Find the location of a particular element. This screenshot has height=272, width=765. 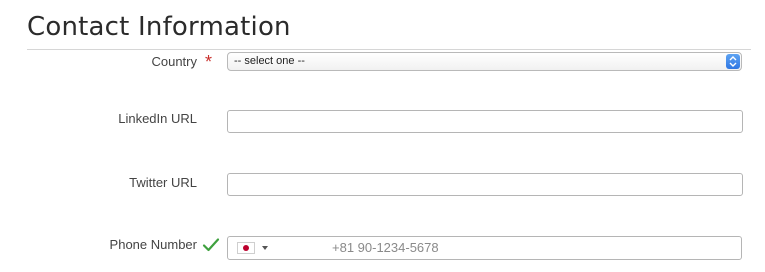

linkedin-url-input is located at coordinates (485, 121).